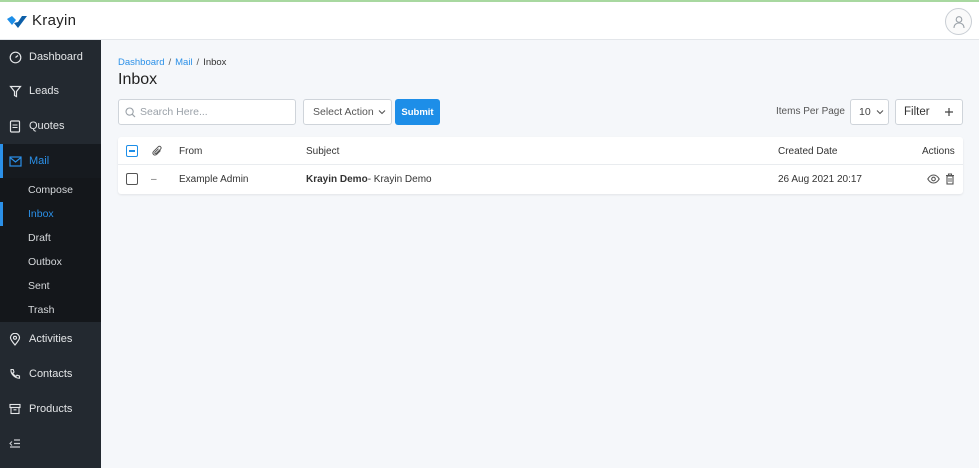 The height and width of the screenshot is (468, 979). I want to click on filter-label: Filter, so click(917, 112).